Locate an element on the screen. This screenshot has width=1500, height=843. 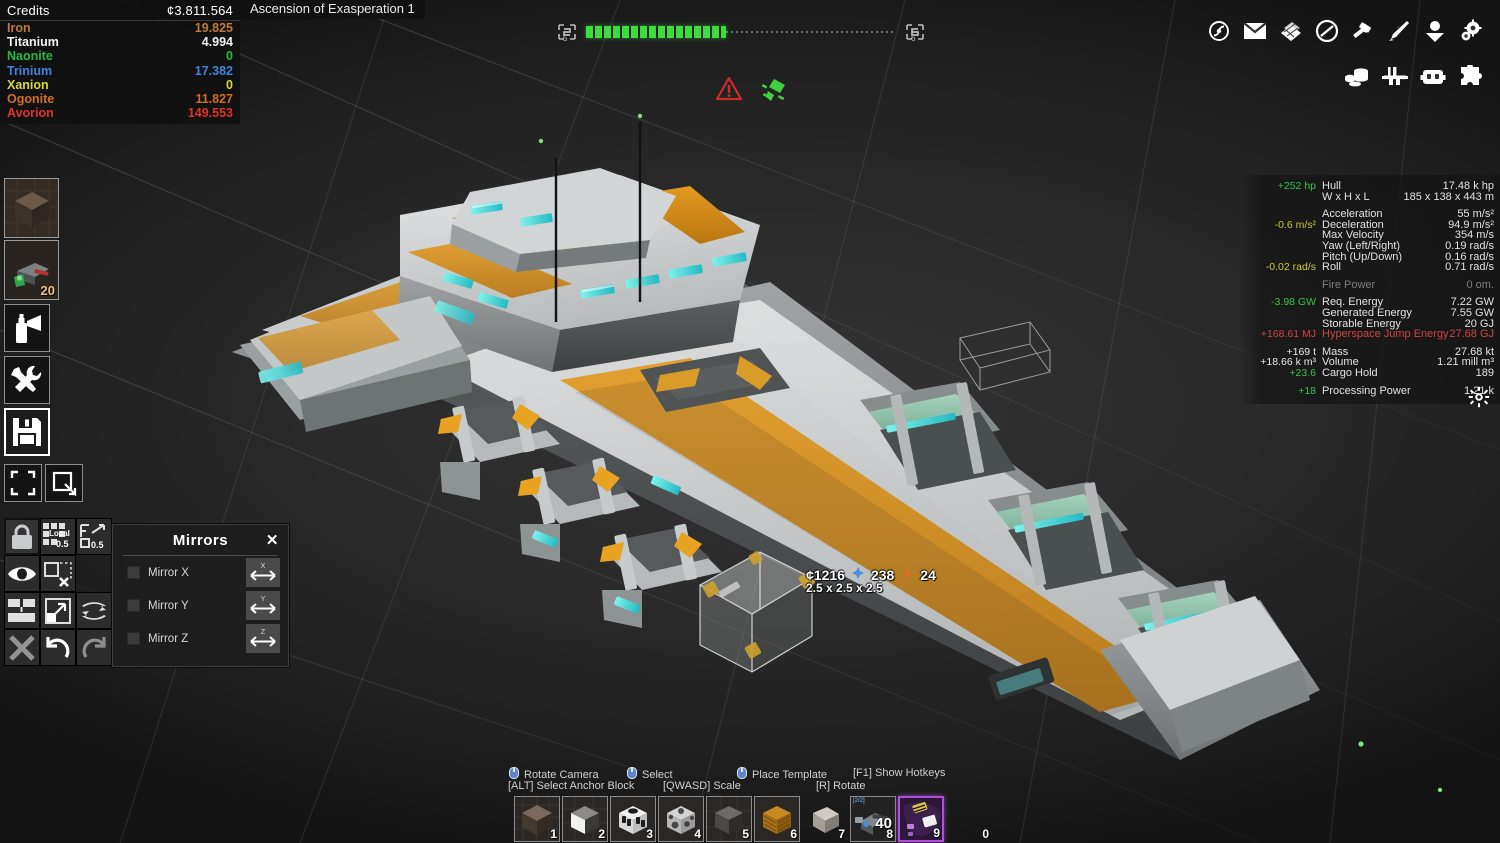
hotbar-slot-number: 8 is located at coordinates (889, 834).